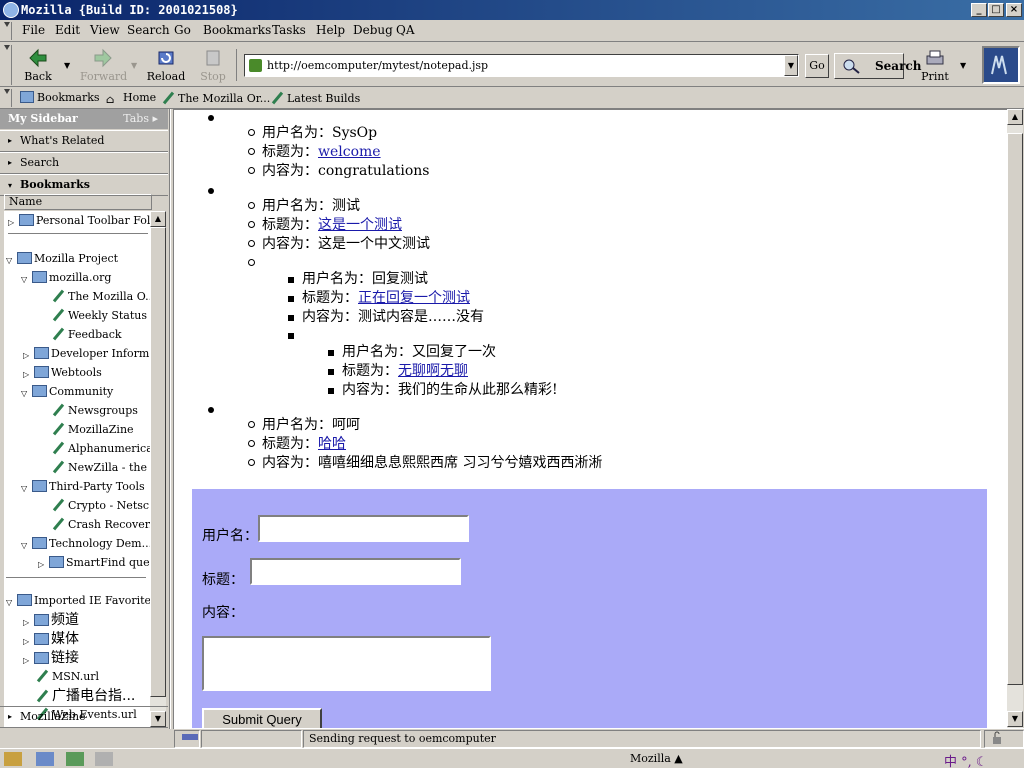 Image resolution: width=1024 pixels, height=768 pixels. What do you see at coordinates (433, 371) in the screenshot?
I see `entry-title-link: 无聊啊无聊` at bounding box center [433, 371].